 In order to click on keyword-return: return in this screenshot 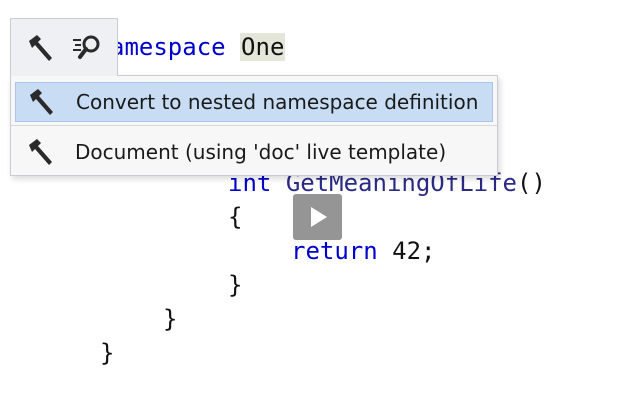, I will do `click(334, 251)`.